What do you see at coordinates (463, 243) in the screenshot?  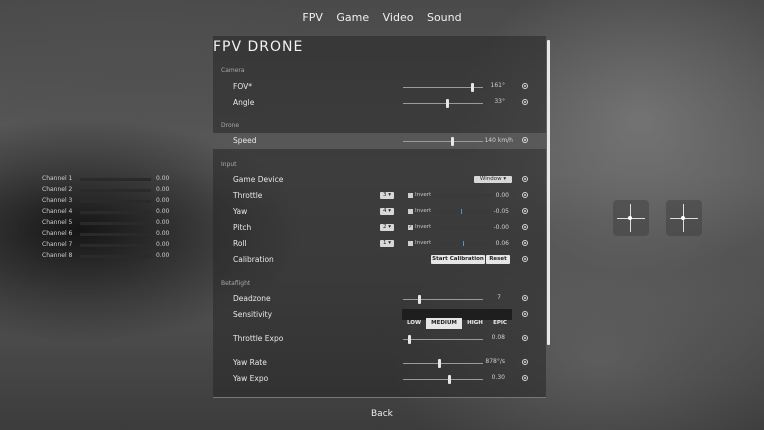 I see `roll-axis-marker` at bounding box center [463, 243].